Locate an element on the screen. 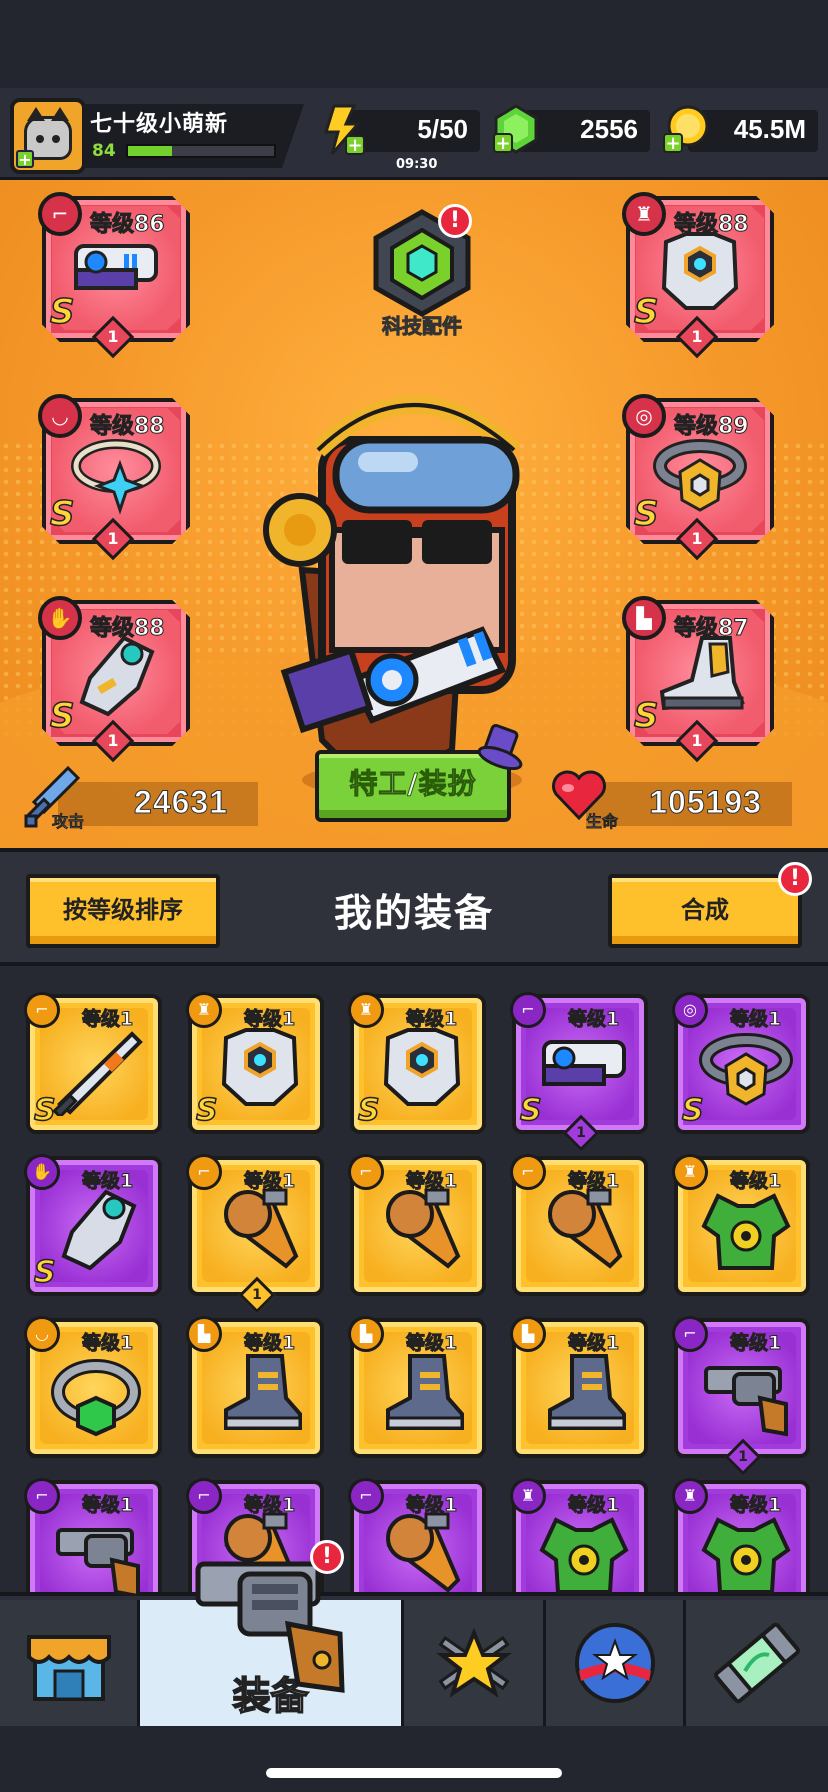  necklace-icon: ◡ is located at coordinates (60, 416).